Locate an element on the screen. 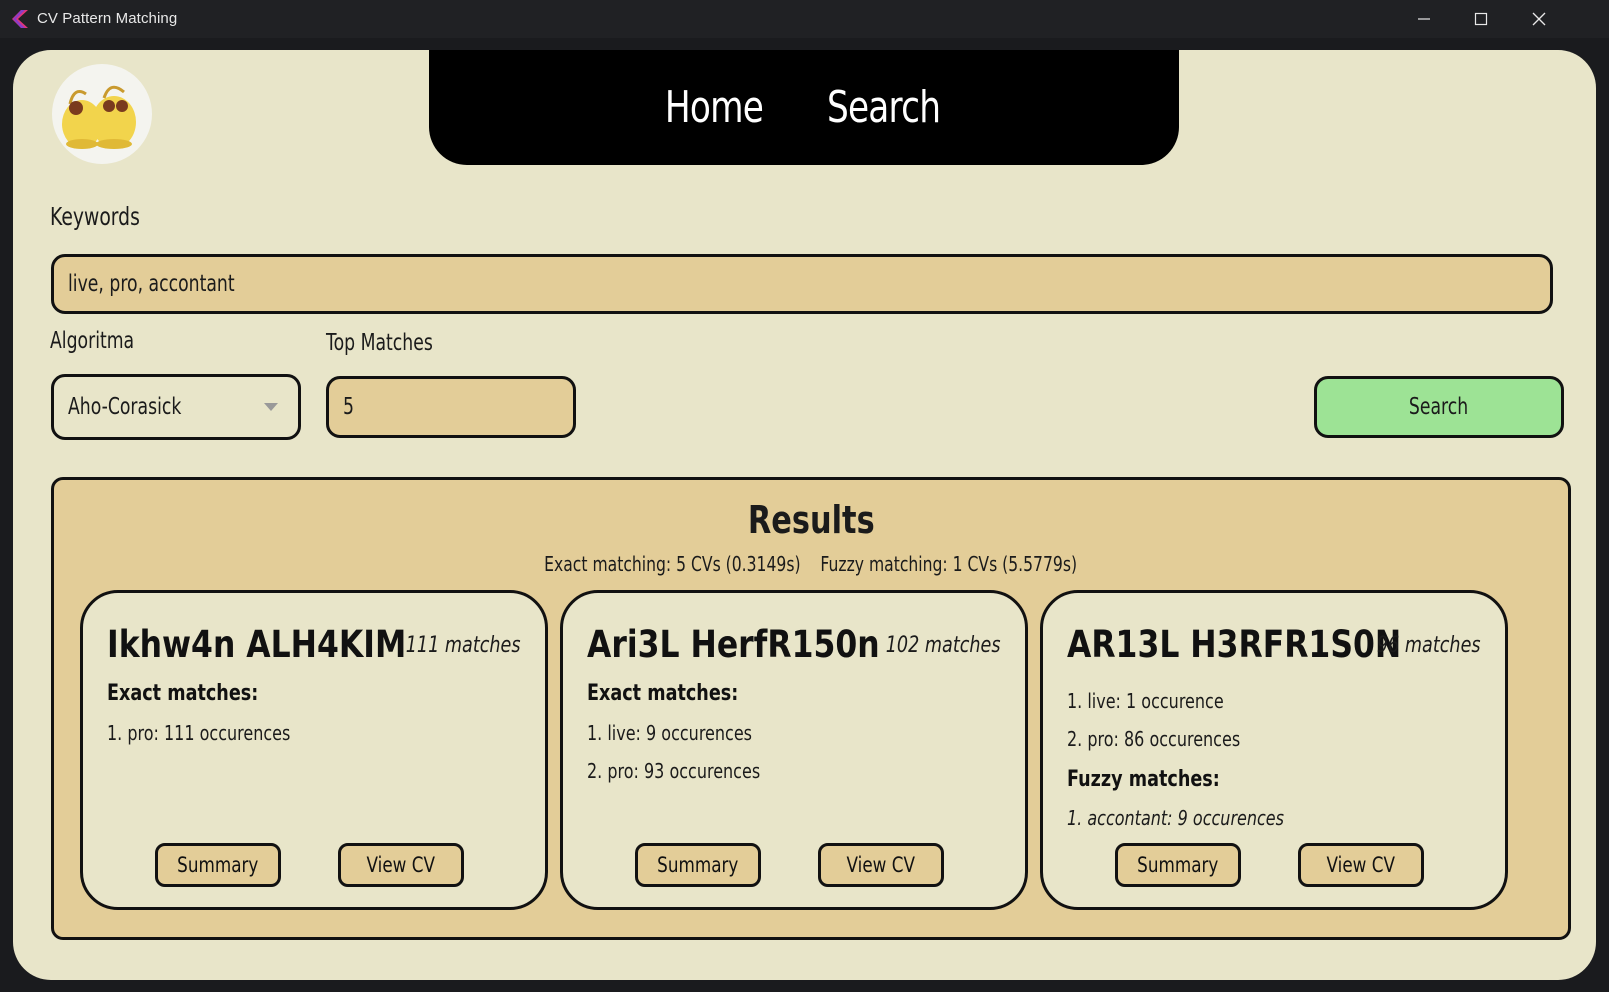 This screenshot has height=992, width=1609. minimize-icon is located at coordinates (1424, 19).